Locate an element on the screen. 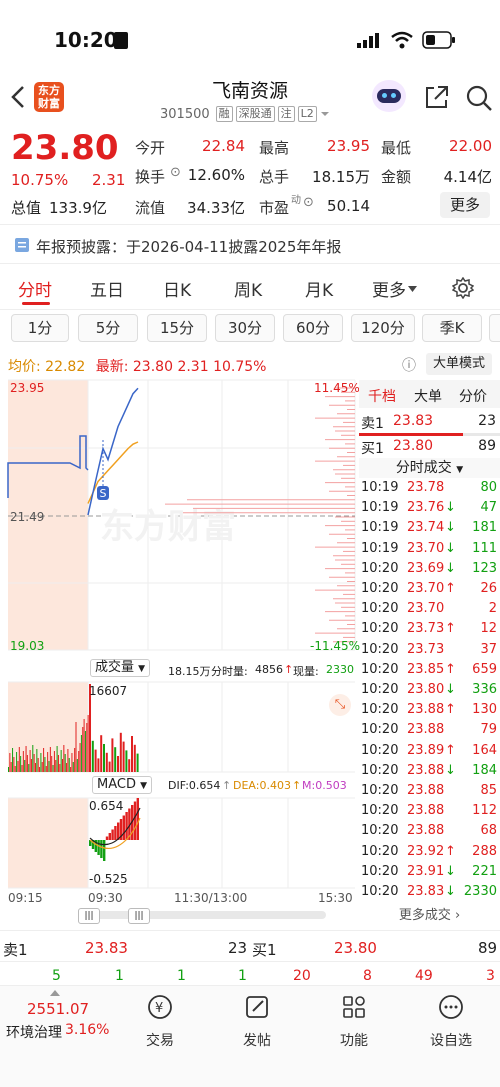 The height and width of the screenshot is (1087, 500). period-overflow is located at coordinates (494, 328).